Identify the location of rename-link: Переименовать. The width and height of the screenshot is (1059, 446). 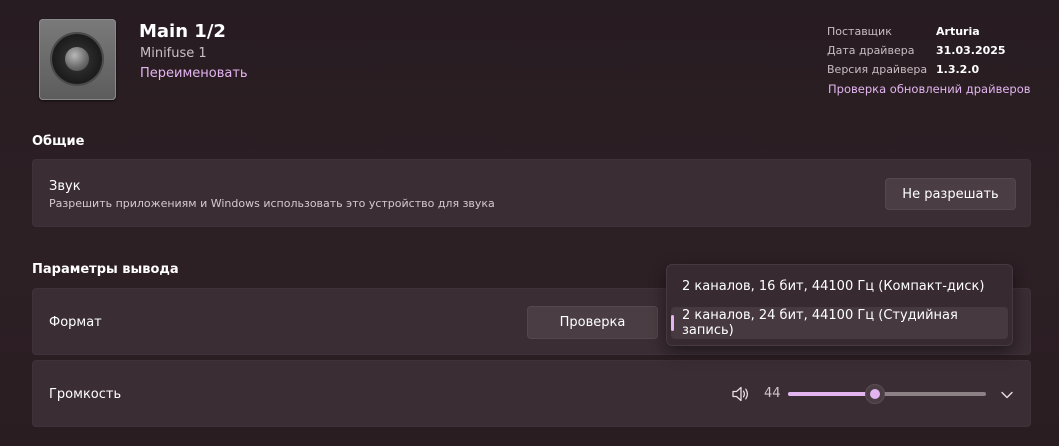
(194, 73).